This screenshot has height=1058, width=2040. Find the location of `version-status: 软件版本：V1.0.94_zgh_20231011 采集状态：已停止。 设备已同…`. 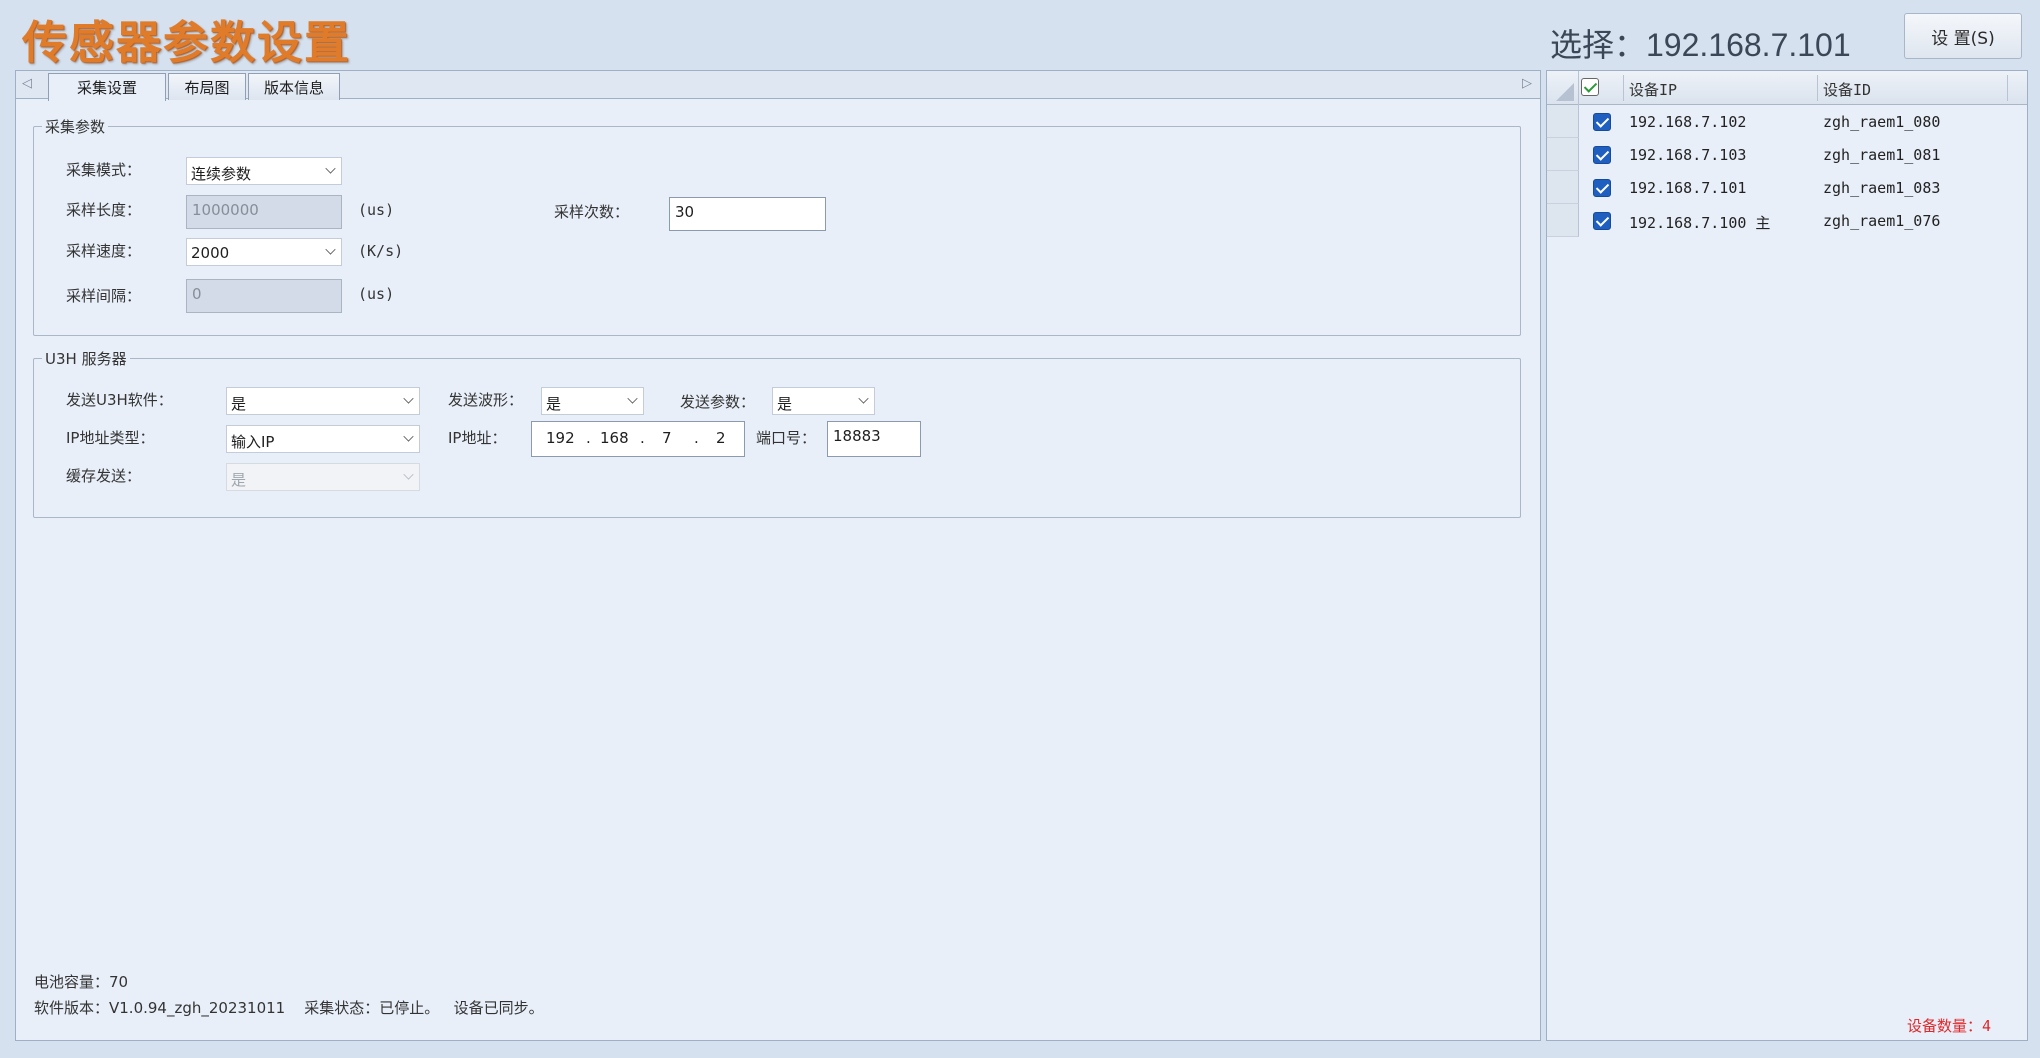

version-status: 软件版本：V1.0.94_zgh_20231011 采集状态：已停止。 设备已同… is located at coordinates (289, 1008).